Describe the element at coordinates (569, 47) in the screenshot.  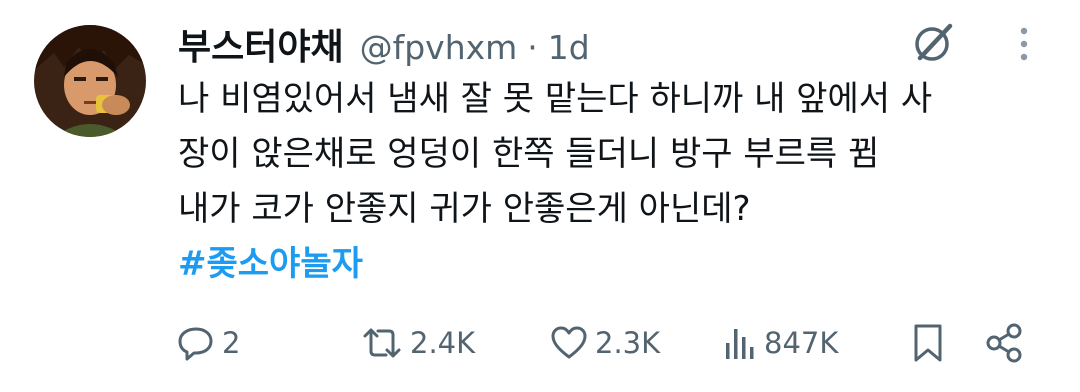
I see `timestamp: 1d` at that location.